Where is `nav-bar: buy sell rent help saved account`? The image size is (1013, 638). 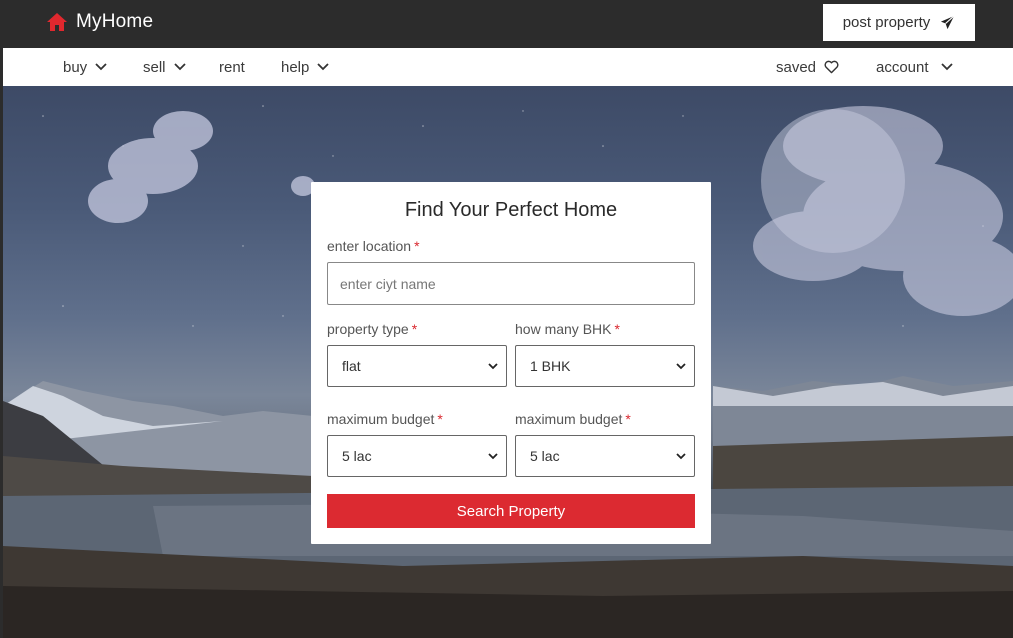 nav-bar: buy sell rent help saved account is located at coordinates (508, 67).